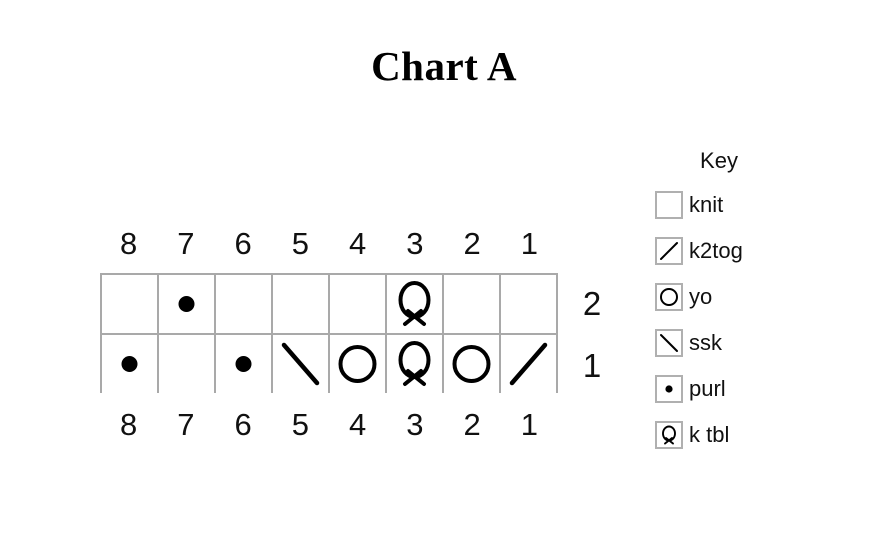 The image size is (888, 550). Describe the element at coordinates (358, 364) in the screenshot. I see `cell-r1-c4` at that location.